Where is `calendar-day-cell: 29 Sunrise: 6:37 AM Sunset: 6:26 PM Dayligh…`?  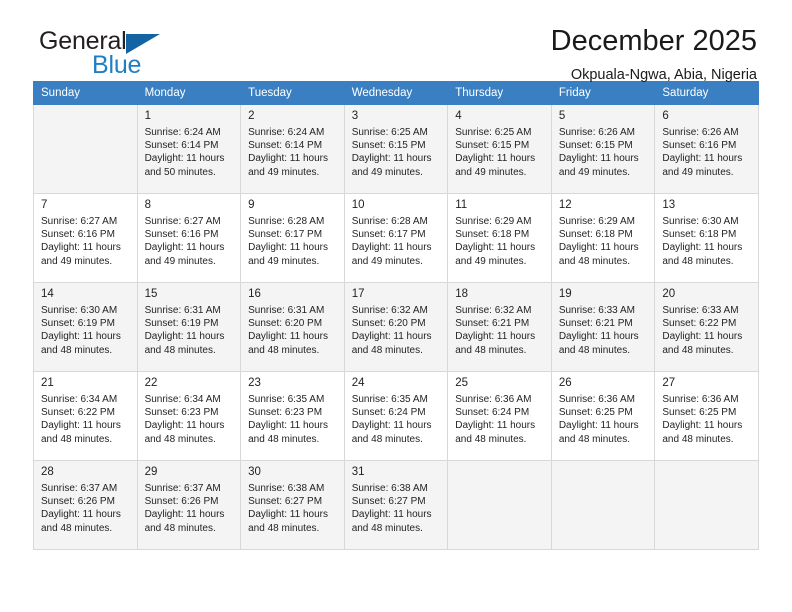 calendar-day-cell: 29 Sunrise: 6:37 AM Sunset: 6:26 PM Dayligh… is located at coordinates (189, 505).